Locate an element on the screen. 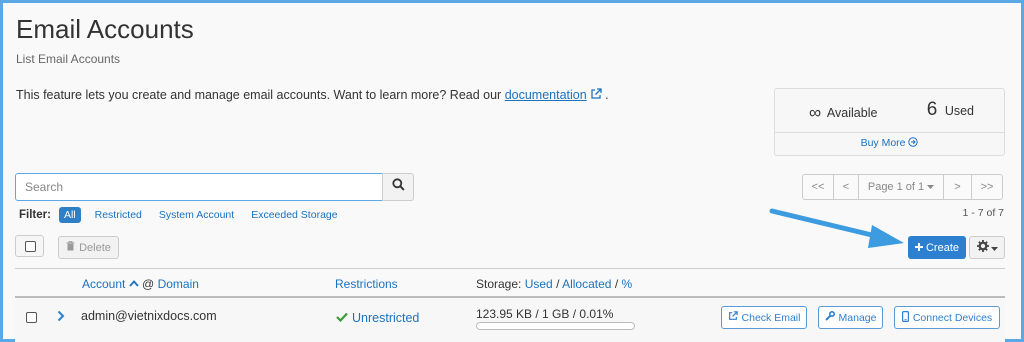 Image resolution: width=1024 pixels, height=342 pixels. select-all-checkbox-wrap is located at coordinates (29, 246).